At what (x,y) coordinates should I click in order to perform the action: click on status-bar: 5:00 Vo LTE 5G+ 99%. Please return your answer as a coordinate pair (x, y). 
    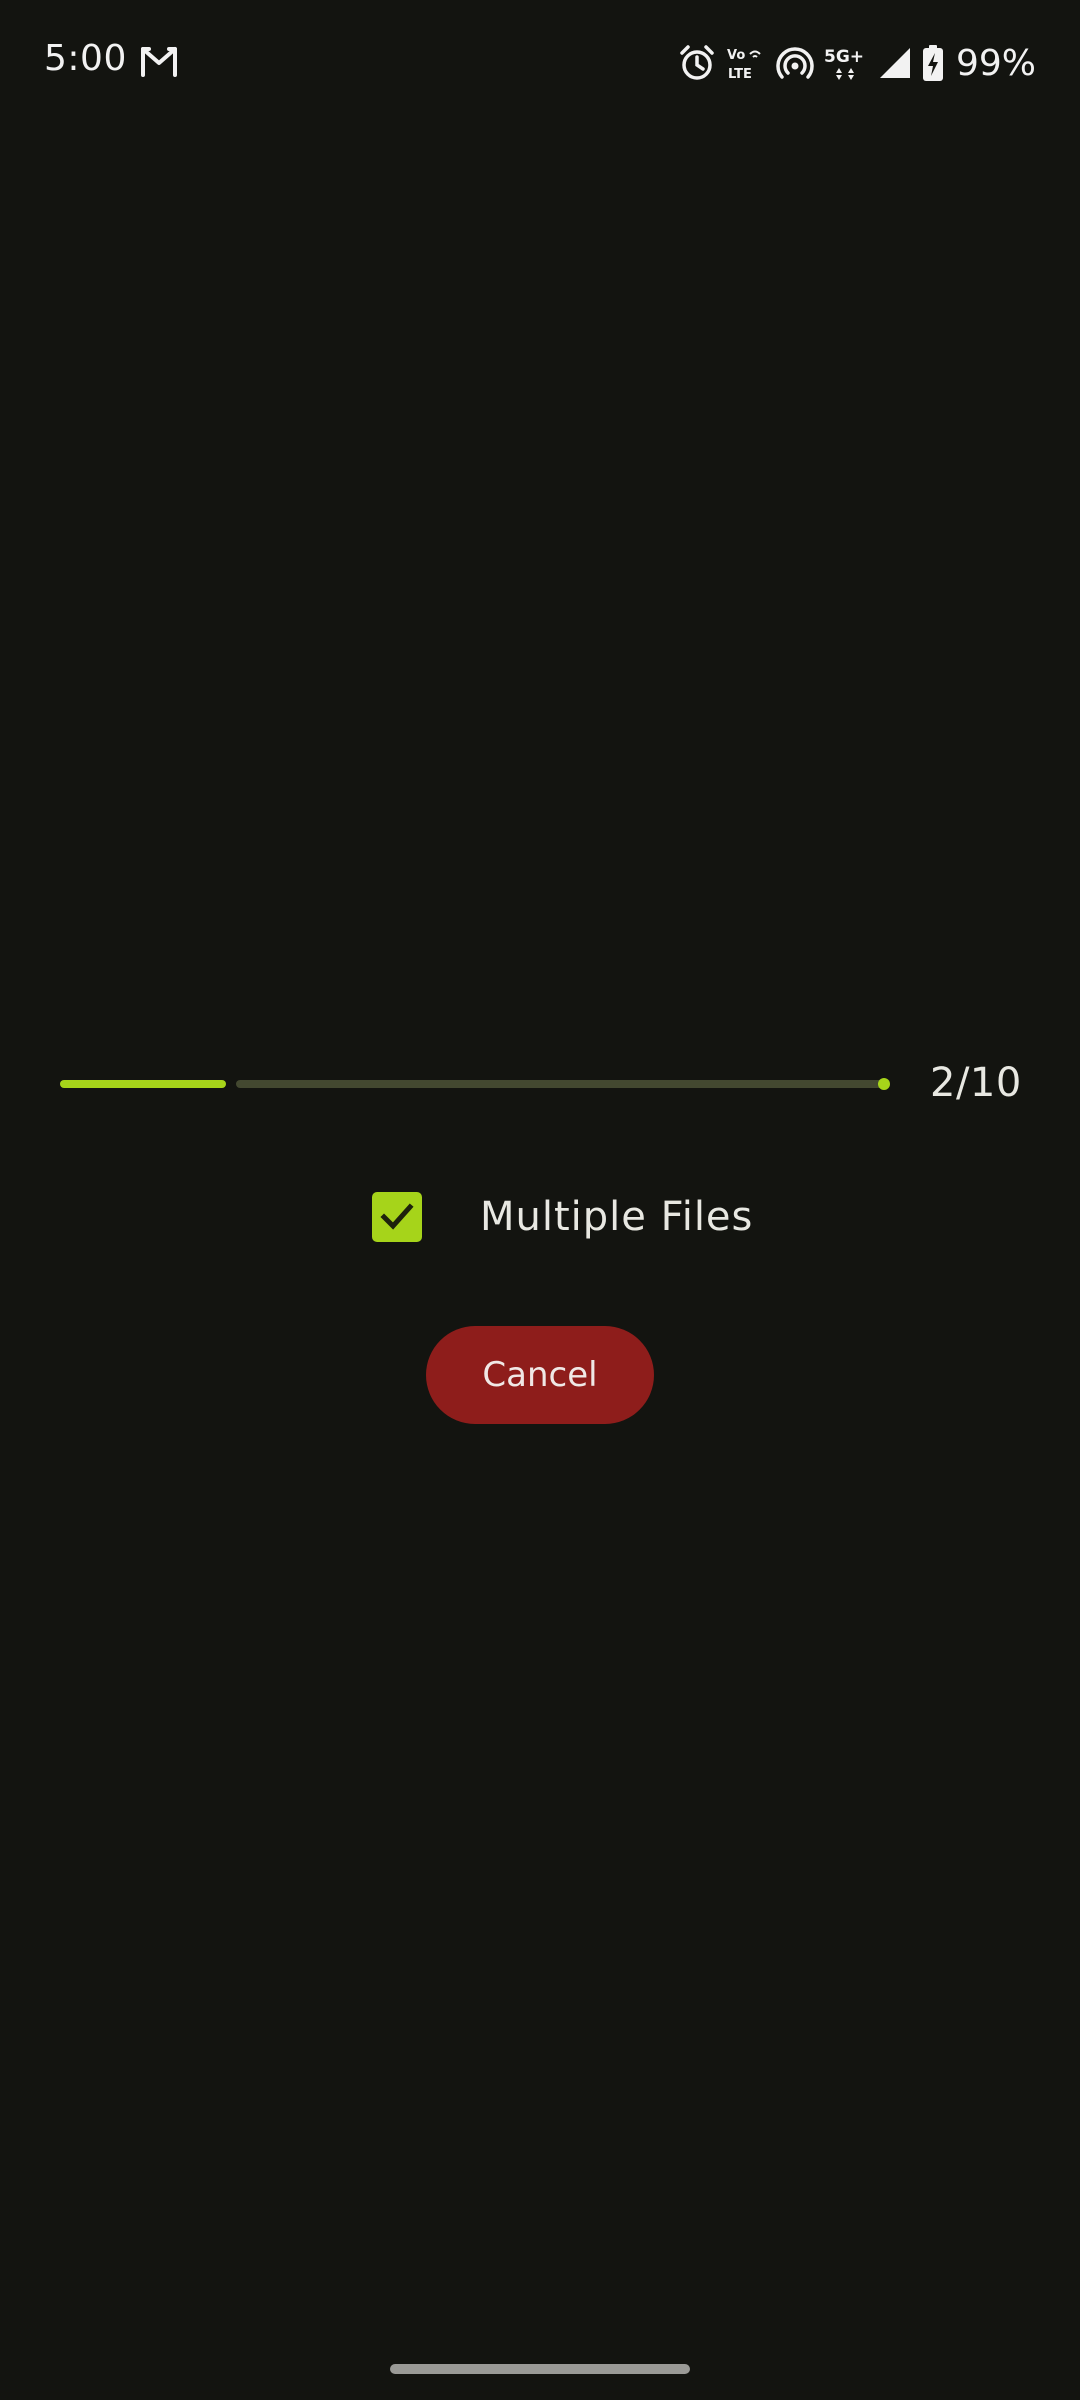
    Looking at the image, I should click on (540, 62).